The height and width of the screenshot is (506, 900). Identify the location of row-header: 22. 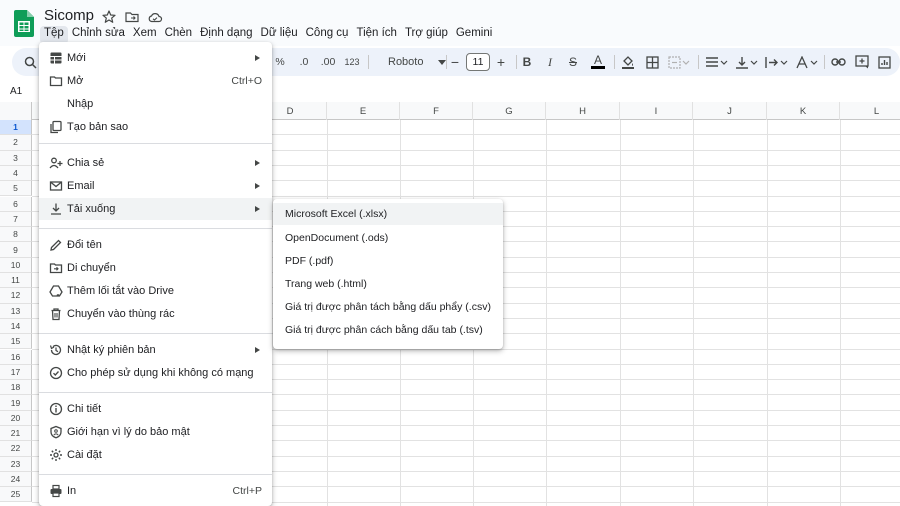
(16, 449).